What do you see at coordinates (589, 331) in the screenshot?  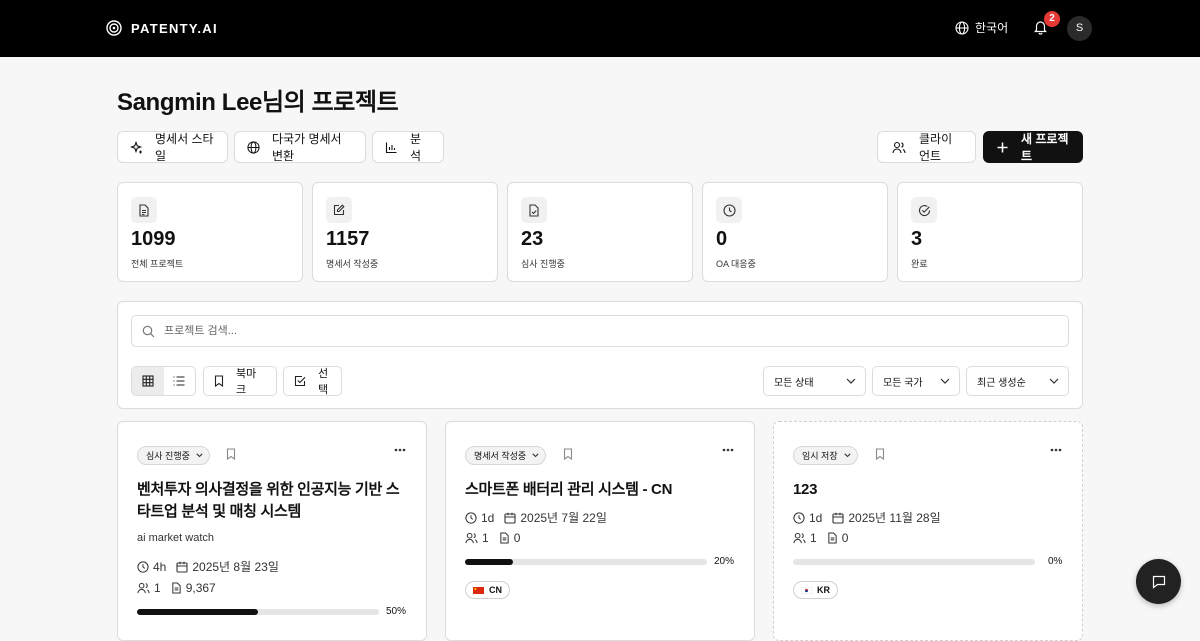 I see `search-input` at bounding box center [589, 331].